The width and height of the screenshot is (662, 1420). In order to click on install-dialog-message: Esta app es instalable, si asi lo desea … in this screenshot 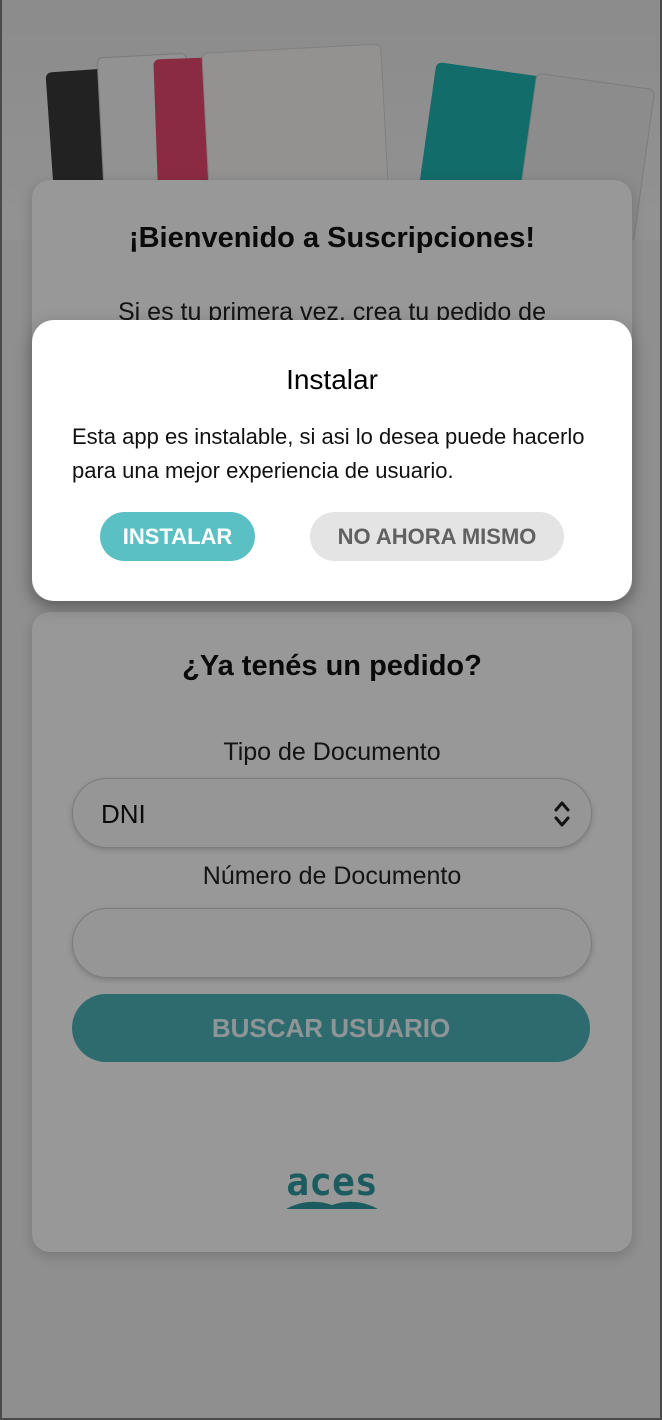, I will do `click(328, 453)`.